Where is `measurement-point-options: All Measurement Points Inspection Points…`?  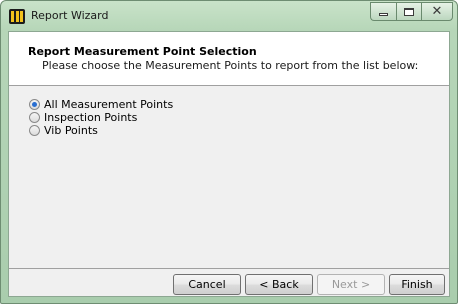 measurement-point-options: All Measurement Points Inspection Points… is located at coordinates (101, 117).